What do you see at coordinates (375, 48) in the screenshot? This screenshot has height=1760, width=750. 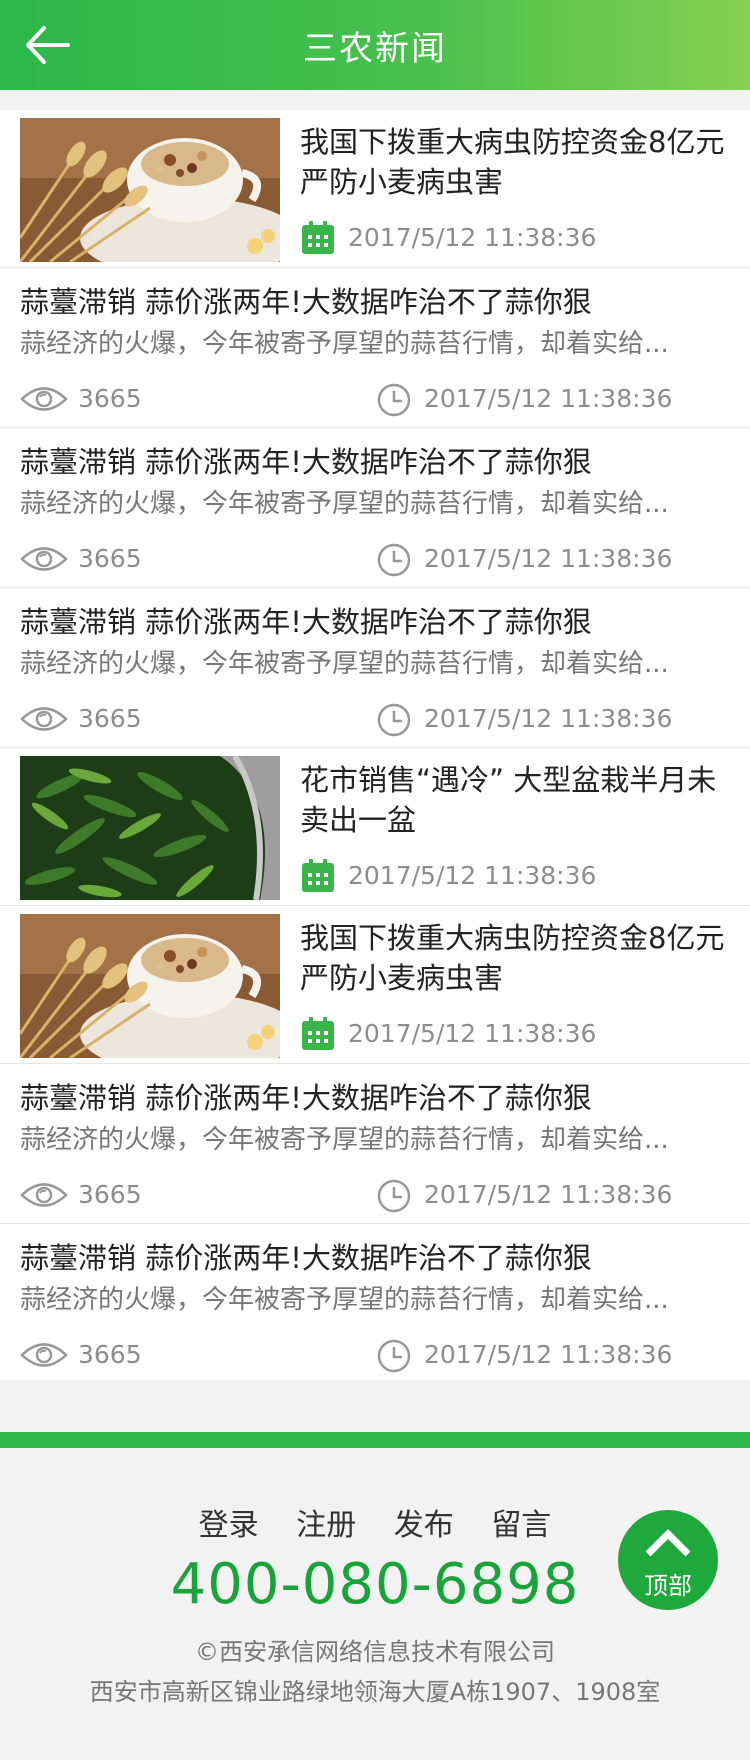 I see `page-title: 三农新闻` at bounding box center [375, 48].